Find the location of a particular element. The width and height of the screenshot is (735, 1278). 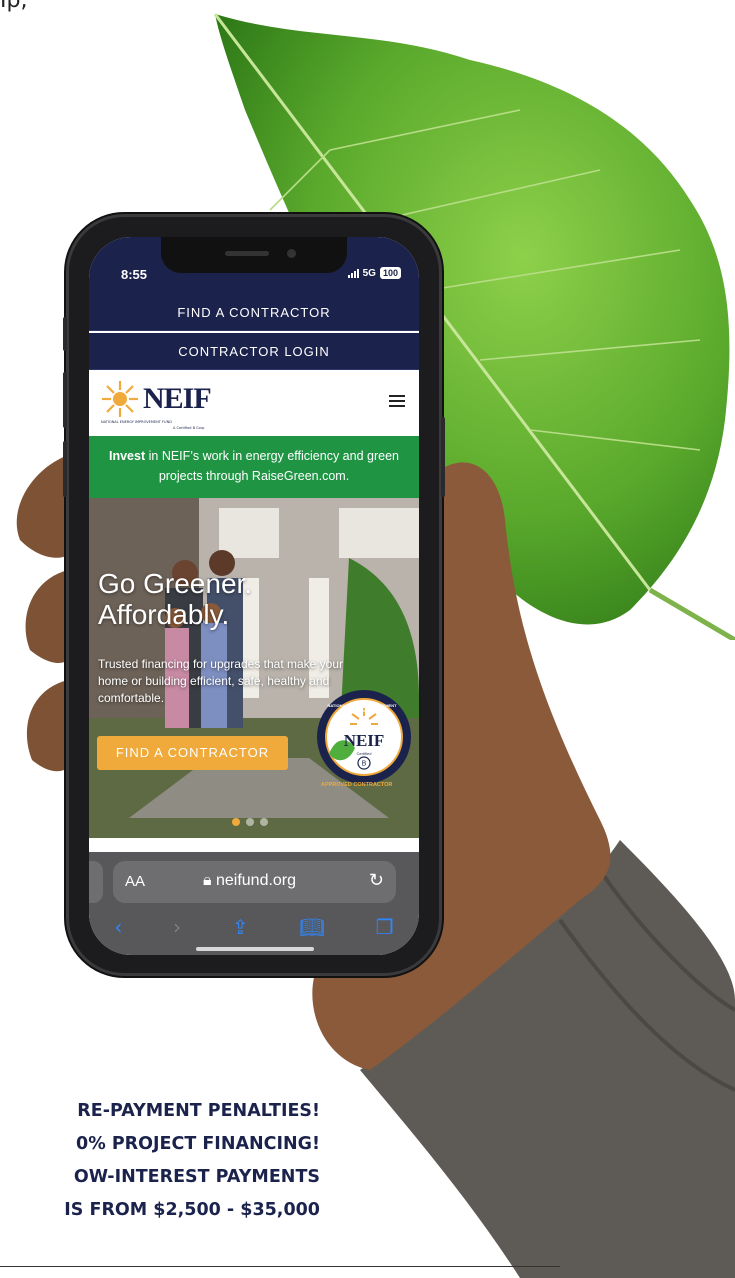

url-display: 🔒︎ neifund.org is located at coordinates (249, 881).